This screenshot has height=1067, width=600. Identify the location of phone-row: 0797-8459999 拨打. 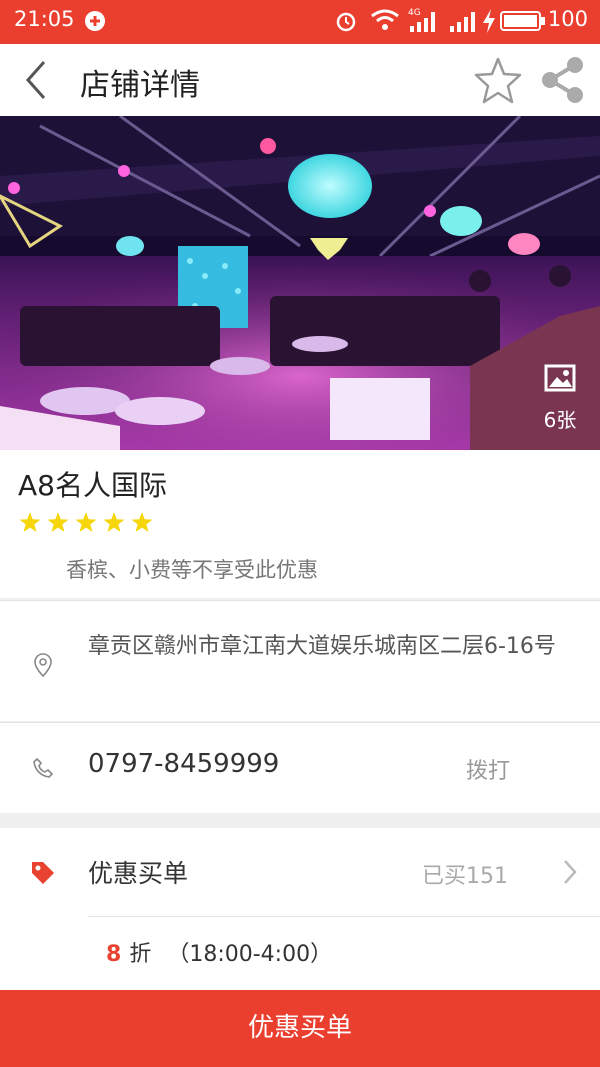
(300, 767).